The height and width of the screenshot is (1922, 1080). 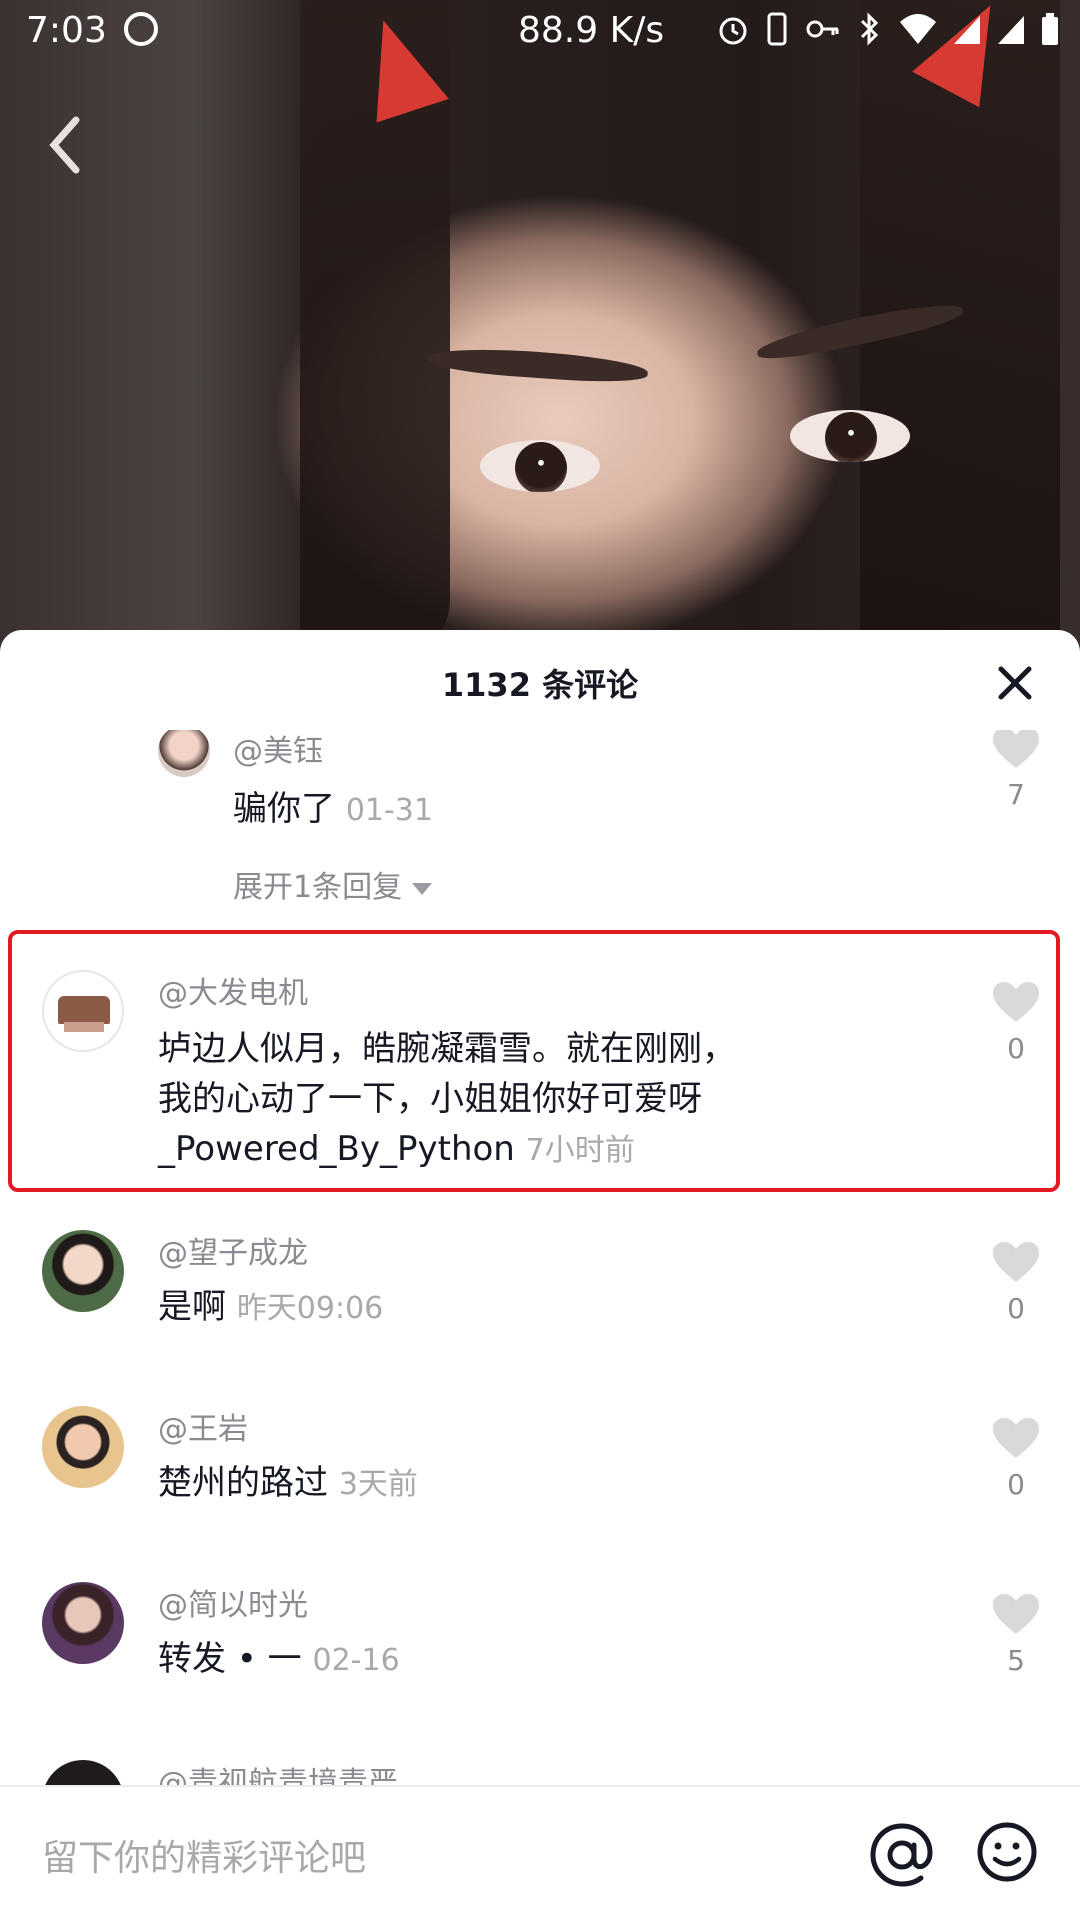 I want to click on like-button: 5, so click(x=1016, y=1634).